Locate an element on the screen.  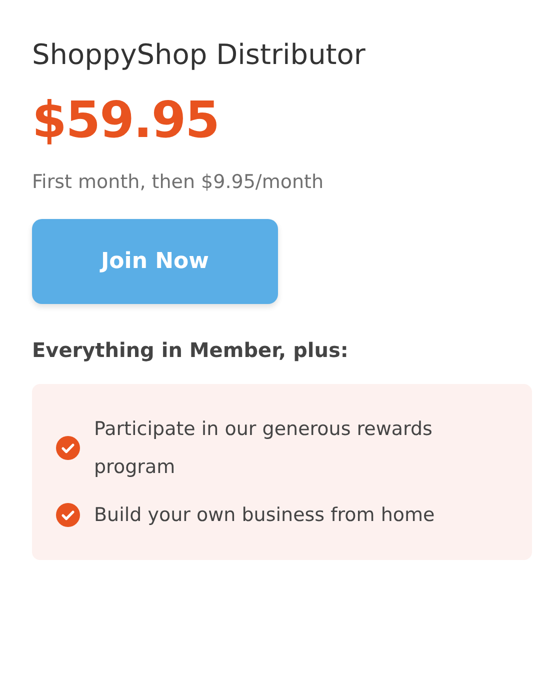
plan-title: ShoppyShop Distributor is located at coordinates (199, 54).